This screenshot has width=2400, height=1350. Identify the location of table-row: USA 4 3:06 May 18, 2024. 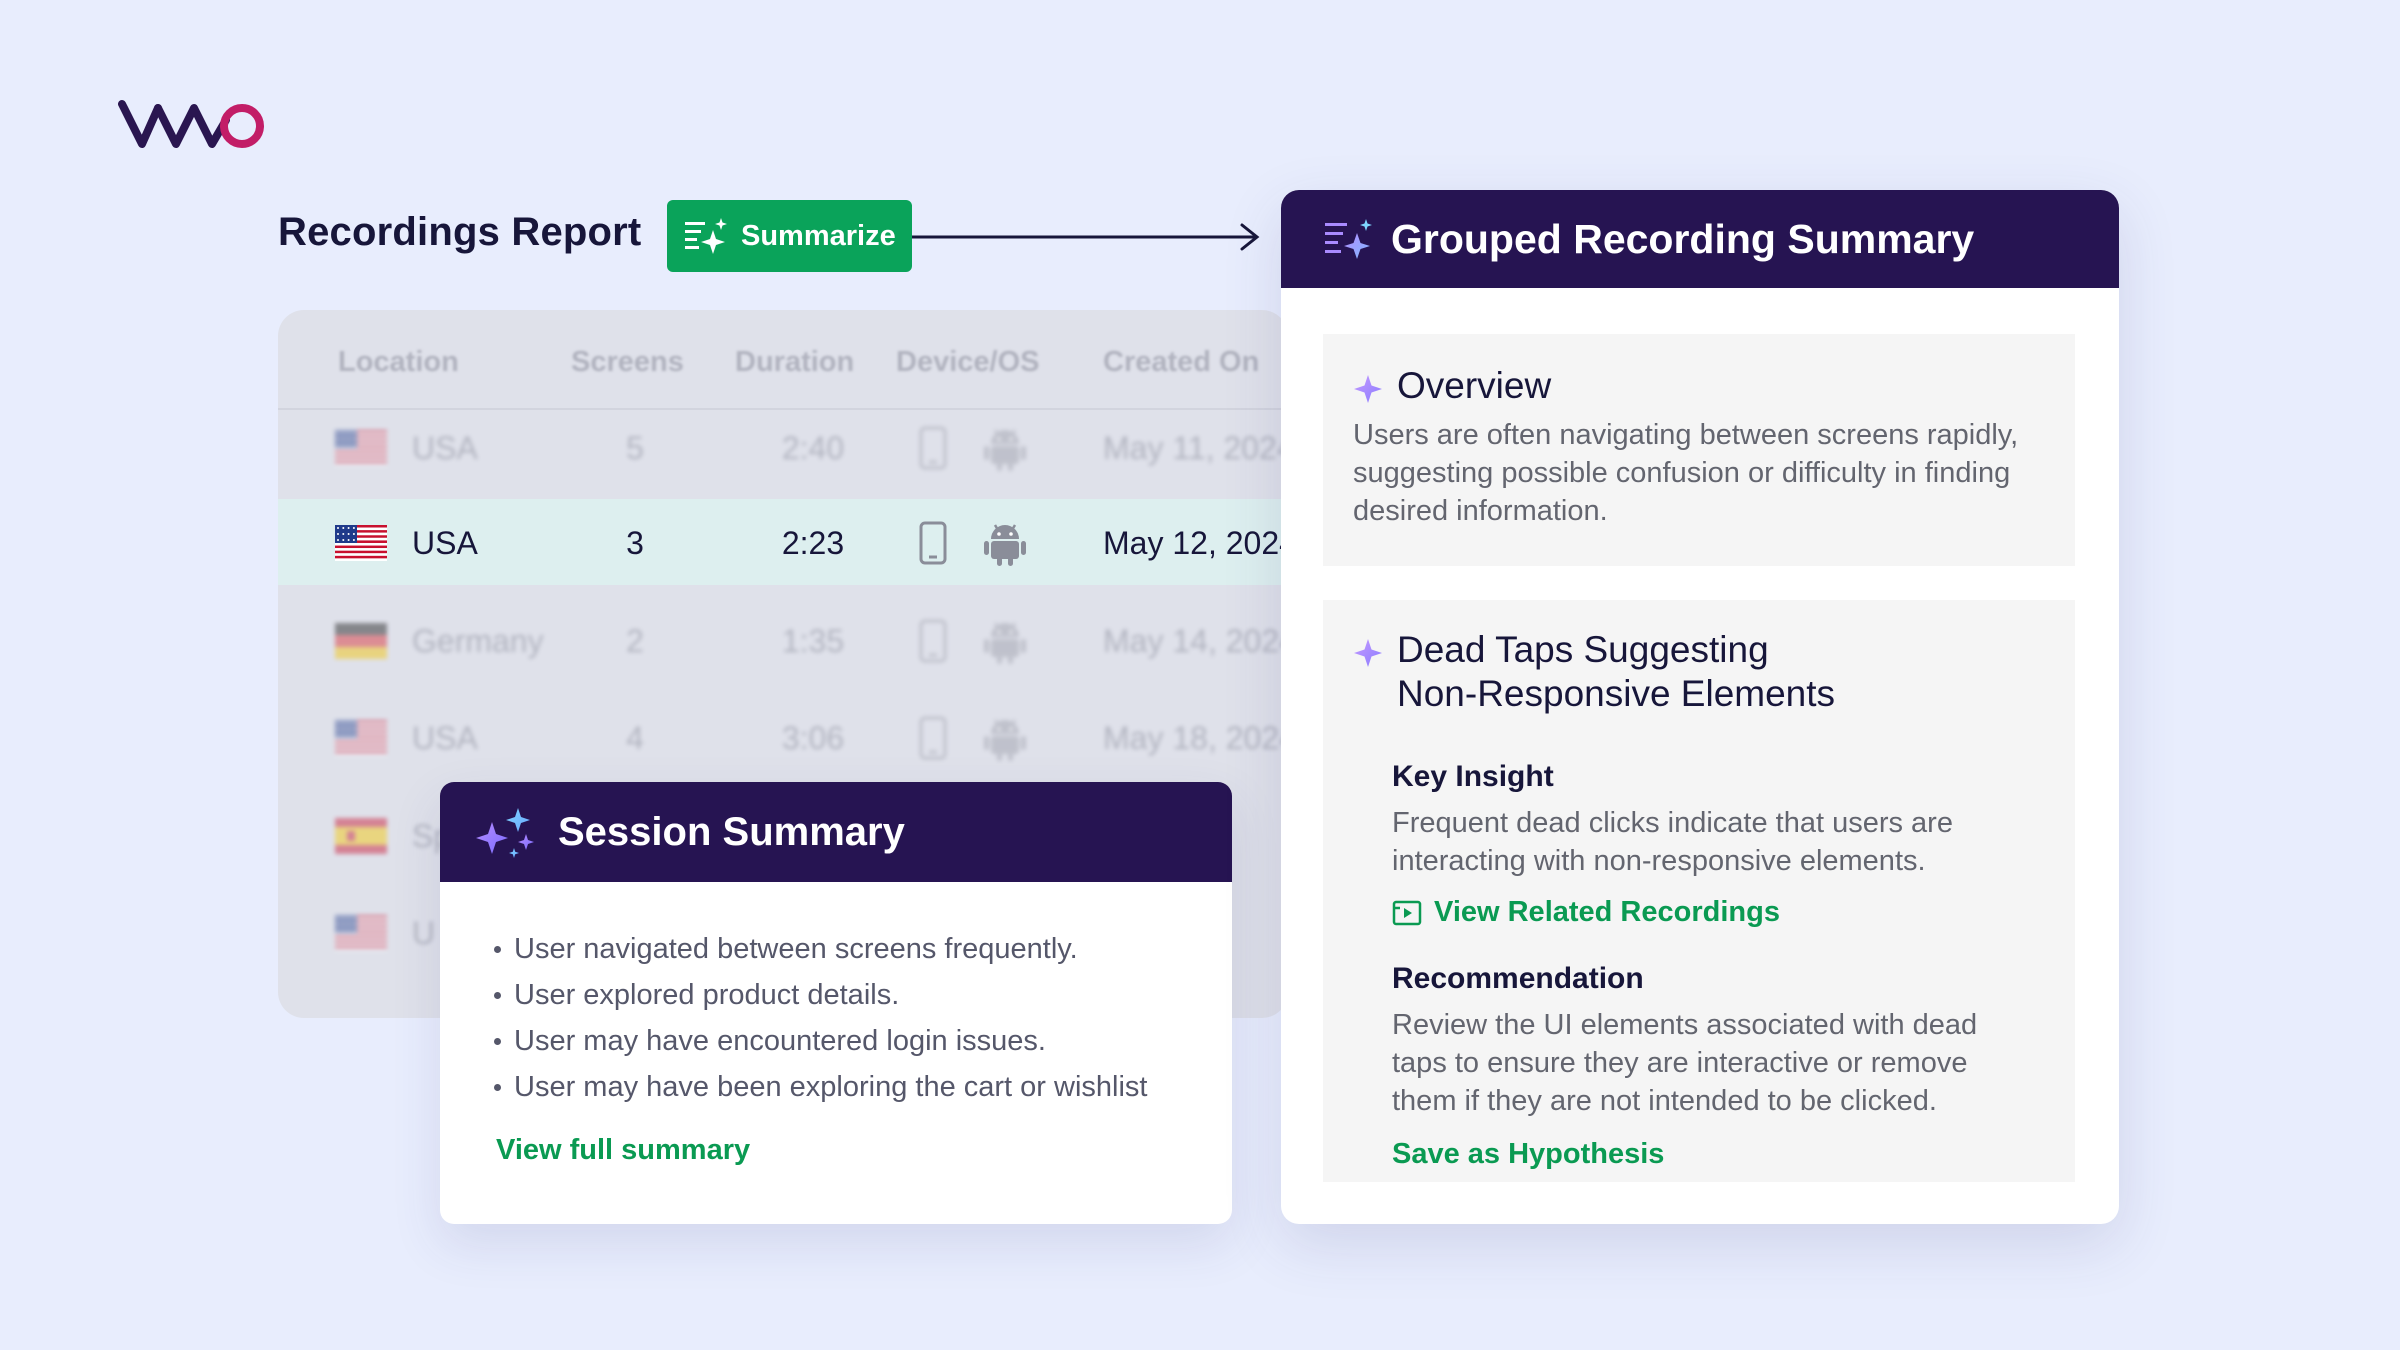
(783, 737).